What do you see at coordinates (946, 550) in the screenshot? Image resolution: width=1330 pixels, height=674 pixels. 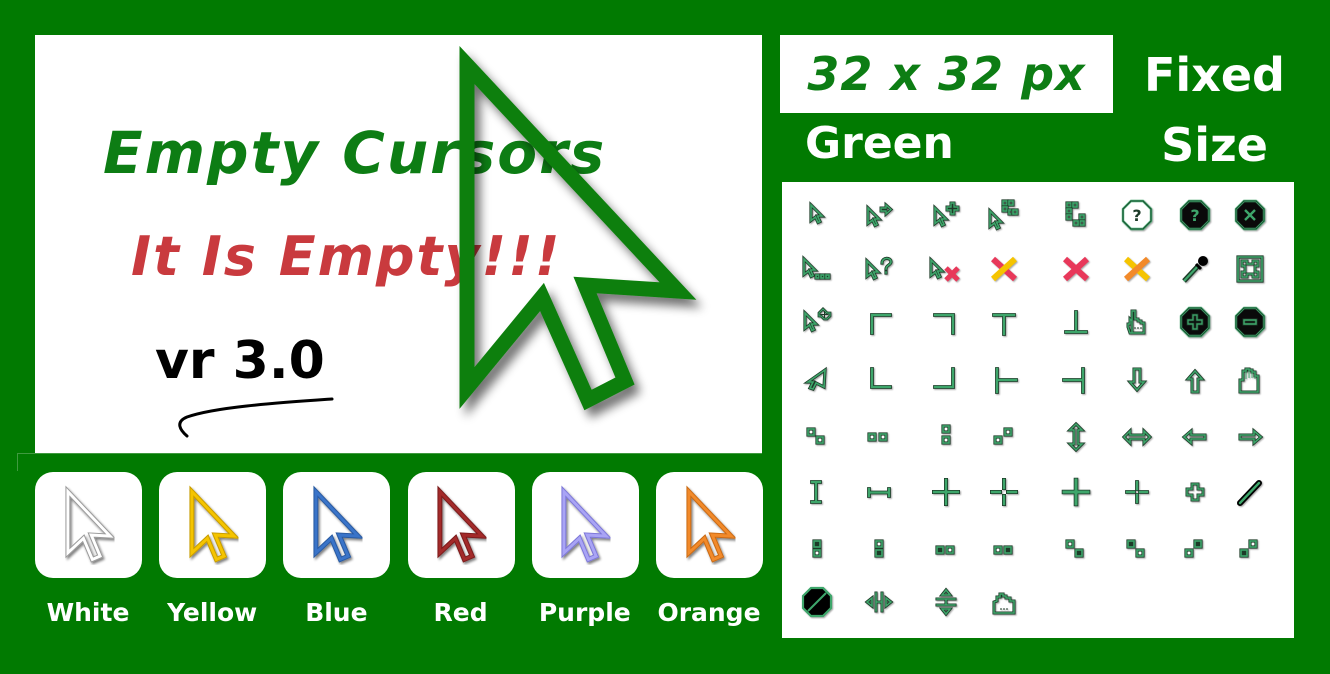 I see `blocks-h-left-icon` at bounding box center [946, 550].